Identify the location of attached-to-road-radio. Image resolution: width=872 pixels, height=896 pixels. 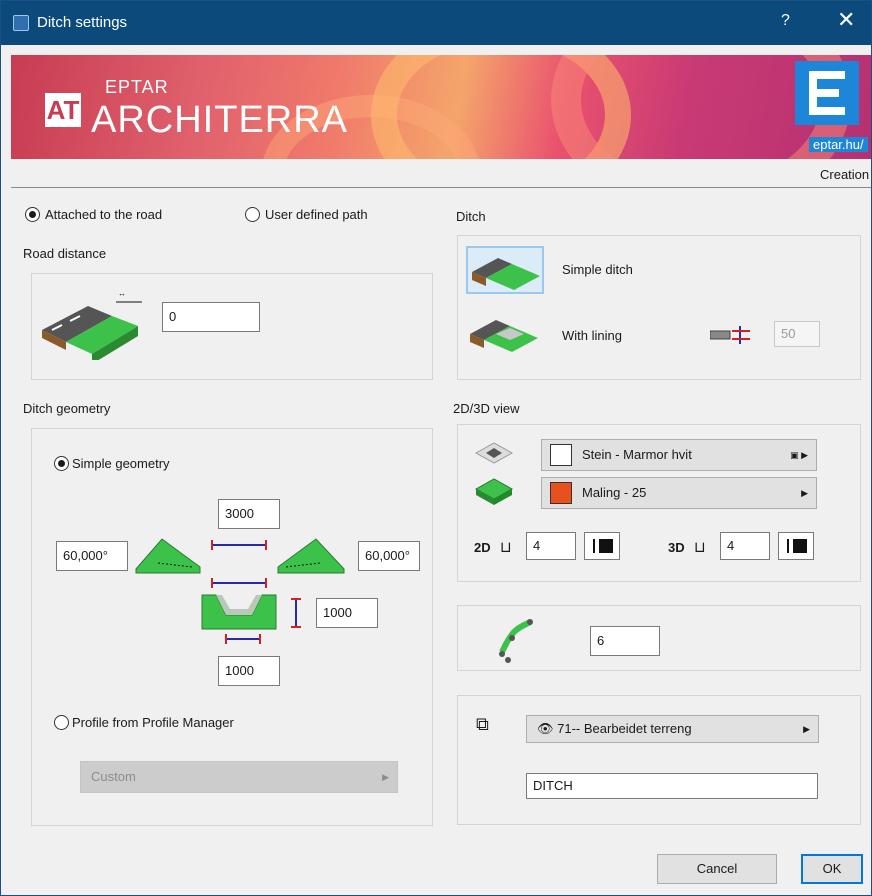
(32, 214).